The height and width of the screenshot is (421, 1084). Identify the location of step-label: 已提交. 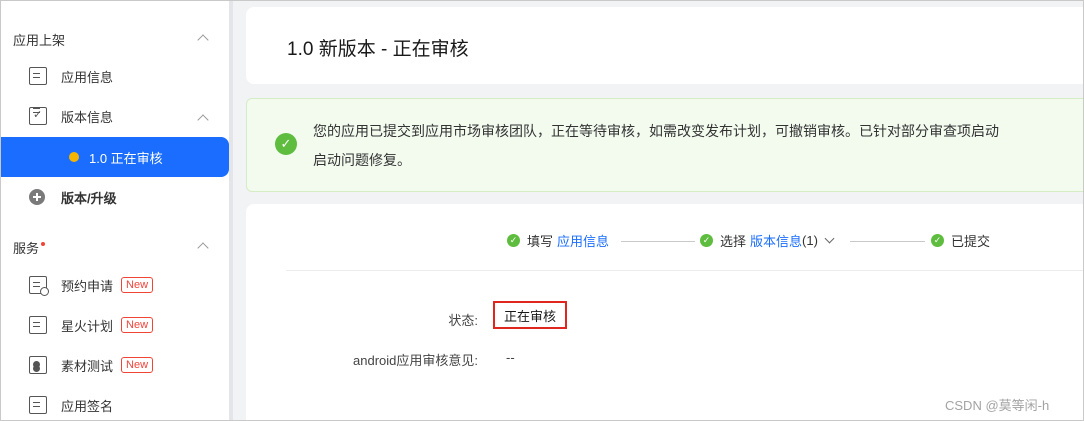
(971, 241).